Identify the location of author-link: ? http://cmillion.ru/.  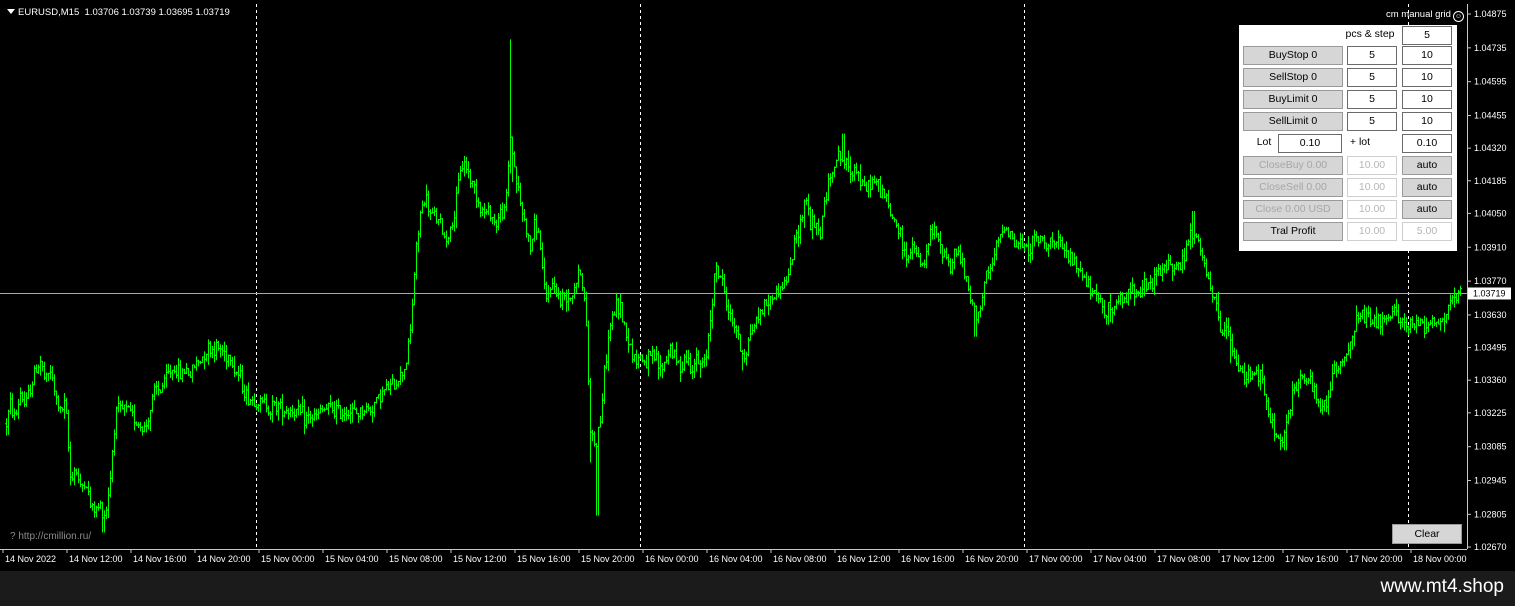
(50, 536).